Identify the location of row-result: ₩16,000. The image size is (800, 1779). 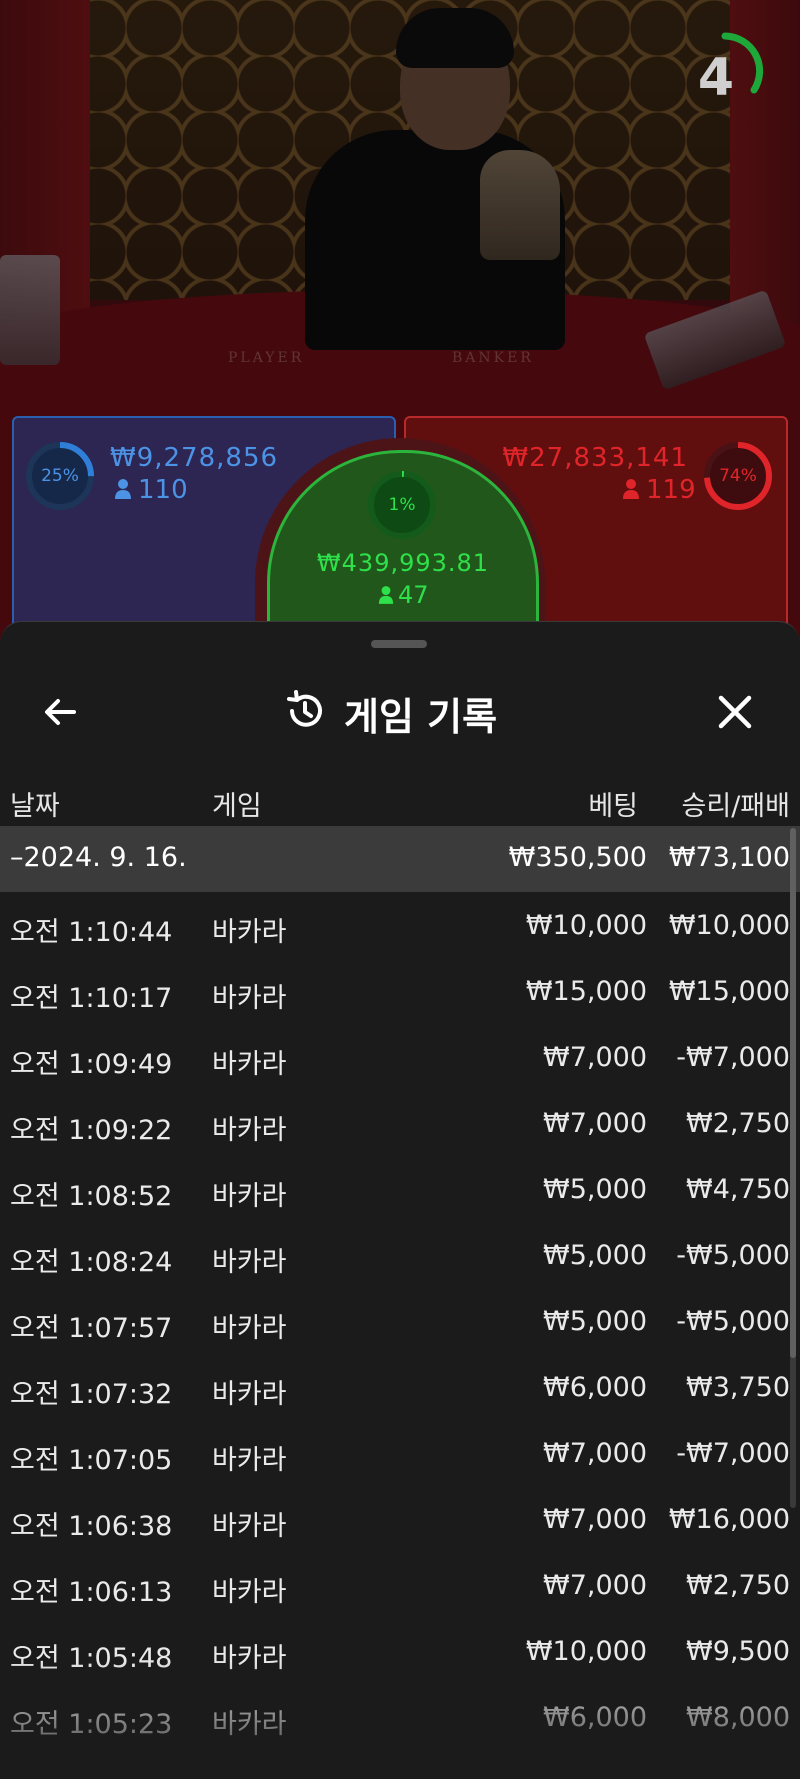
(729, 1519).